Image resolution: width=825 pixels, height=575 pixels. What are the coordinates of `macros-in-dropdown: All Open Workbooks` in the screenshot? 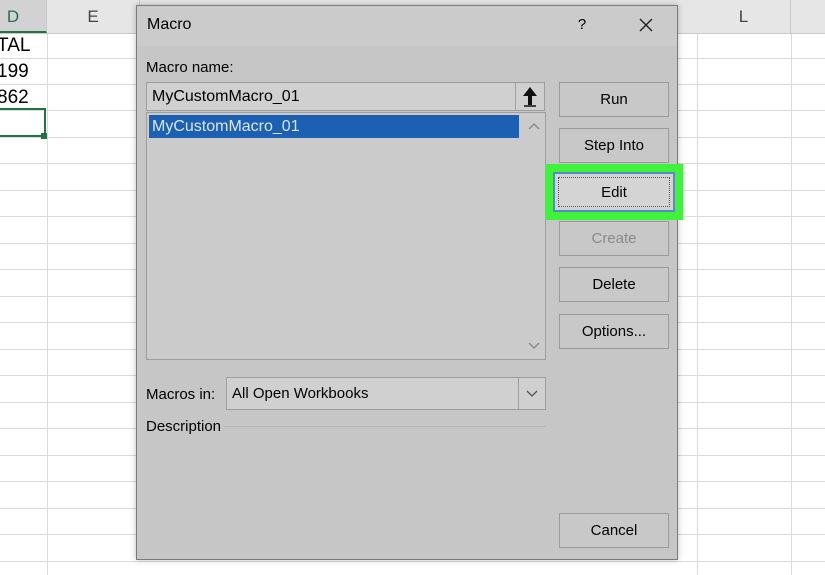 It's located at (386, 393).